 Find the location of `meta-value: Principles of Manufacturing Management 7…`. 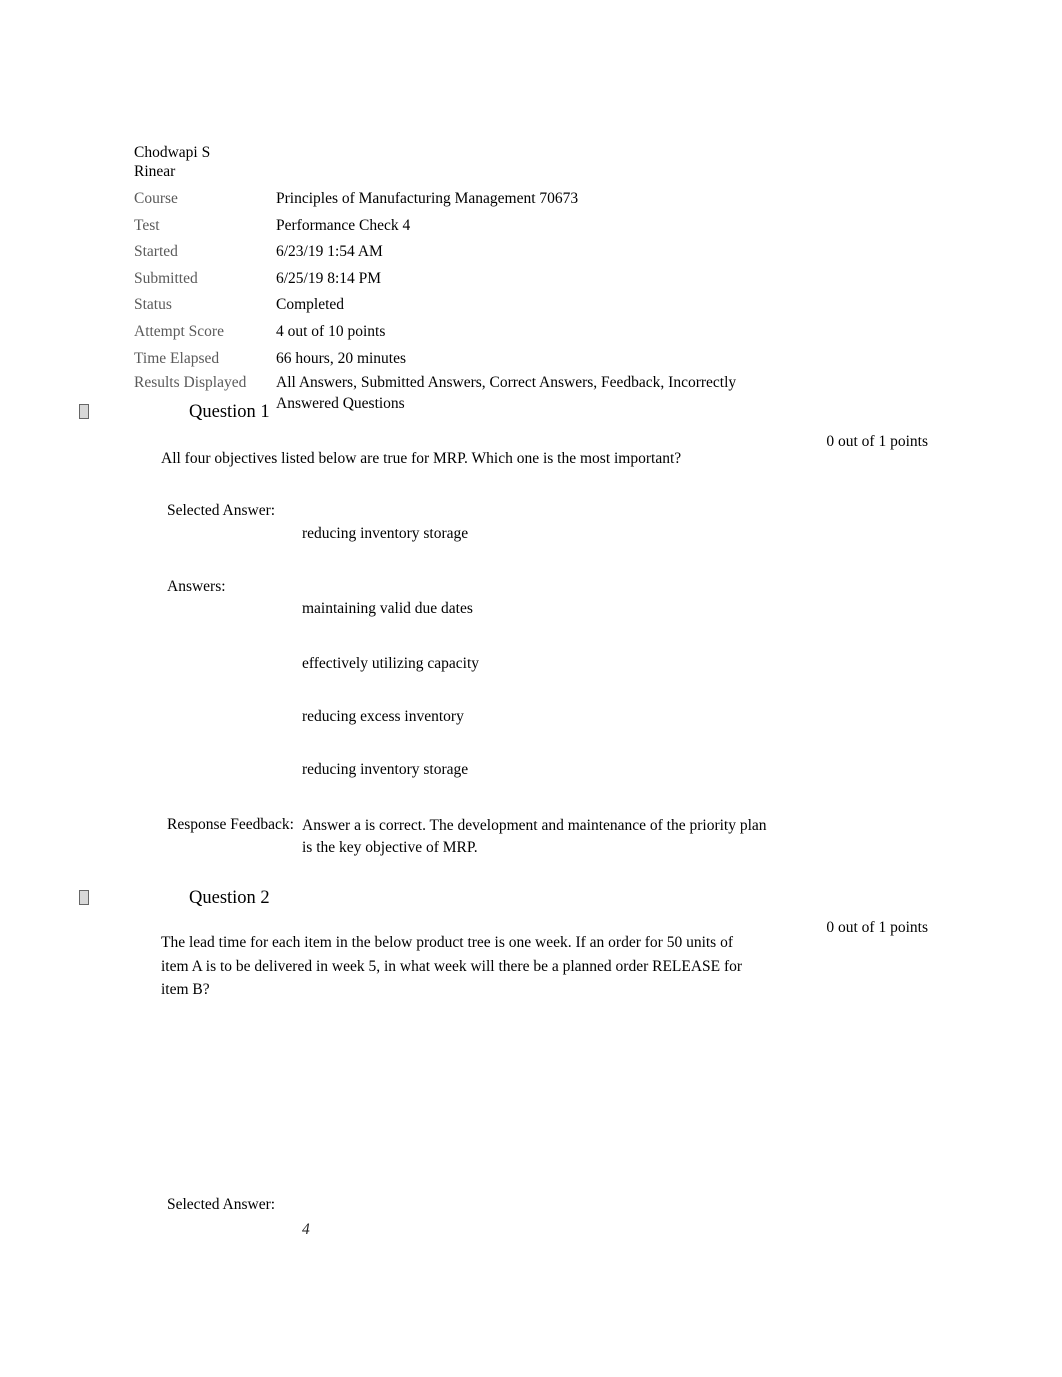

meta-value: Principles of Manufacturing Management 7… is located at coordinates (427, 198).